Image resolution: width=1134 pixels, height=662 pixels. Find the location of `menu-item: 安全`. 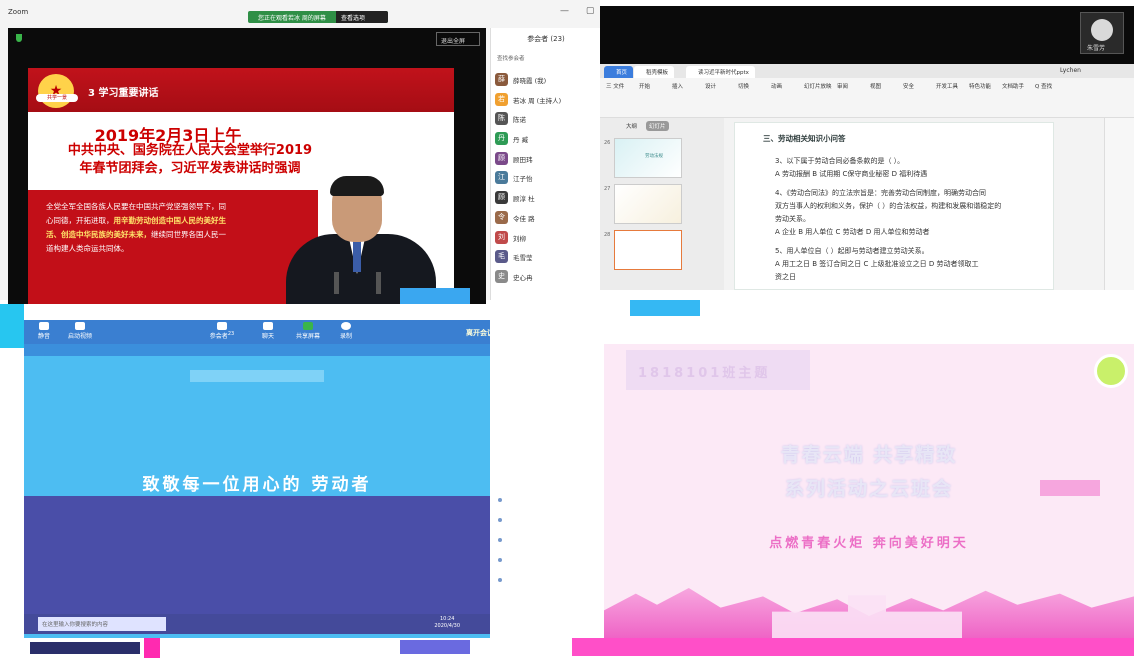

menu-item: 安全 is located at coordinates (908, 86).